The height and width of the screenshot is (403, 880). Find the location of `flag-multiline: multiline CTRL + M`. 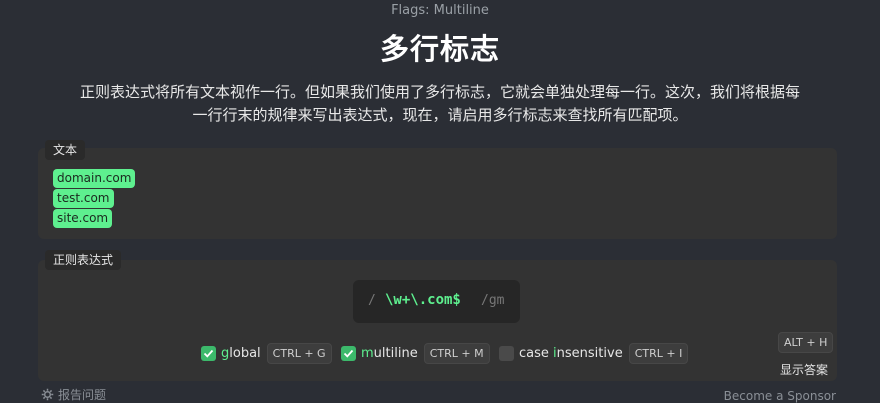

flag-multiline: multiline CTRL + M is located at coordinates (415, 353).